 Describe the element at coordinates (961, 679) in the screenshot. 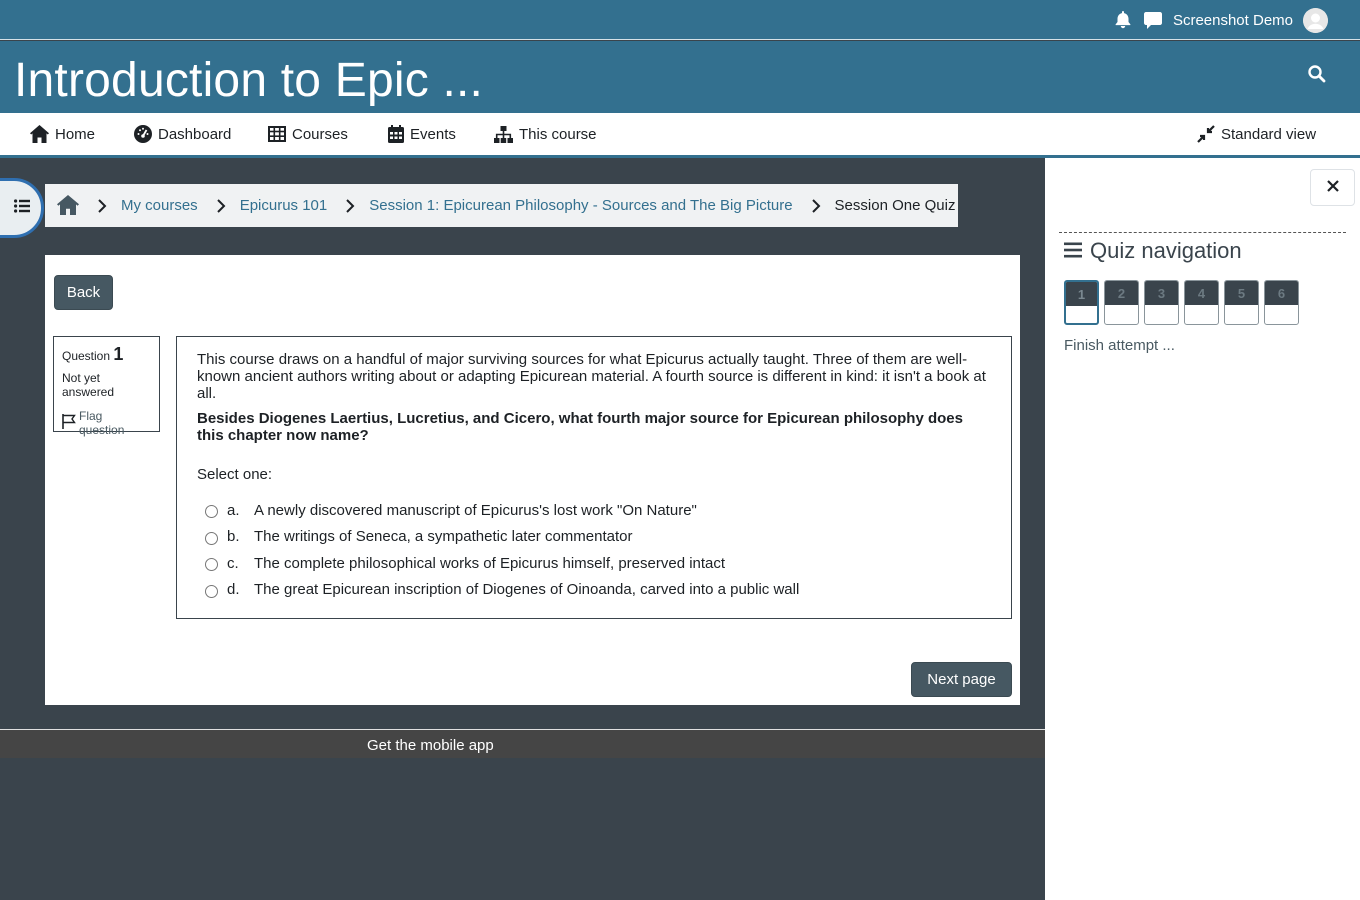

I see `next-page-button: Next page` at that location.